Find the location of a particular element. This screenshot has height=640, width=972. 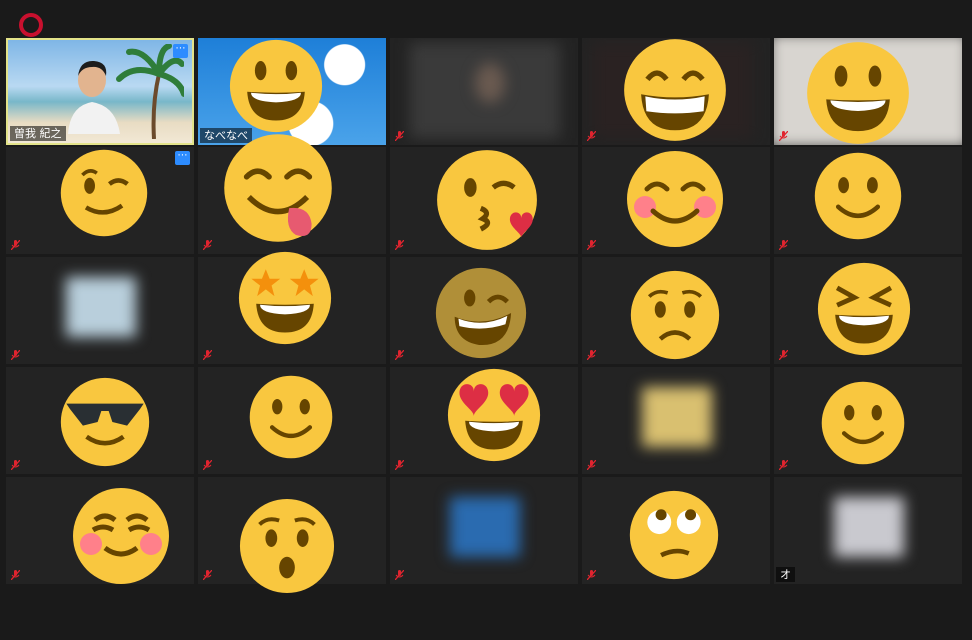

participant-tile: オ is located at coordinates (868, 530).